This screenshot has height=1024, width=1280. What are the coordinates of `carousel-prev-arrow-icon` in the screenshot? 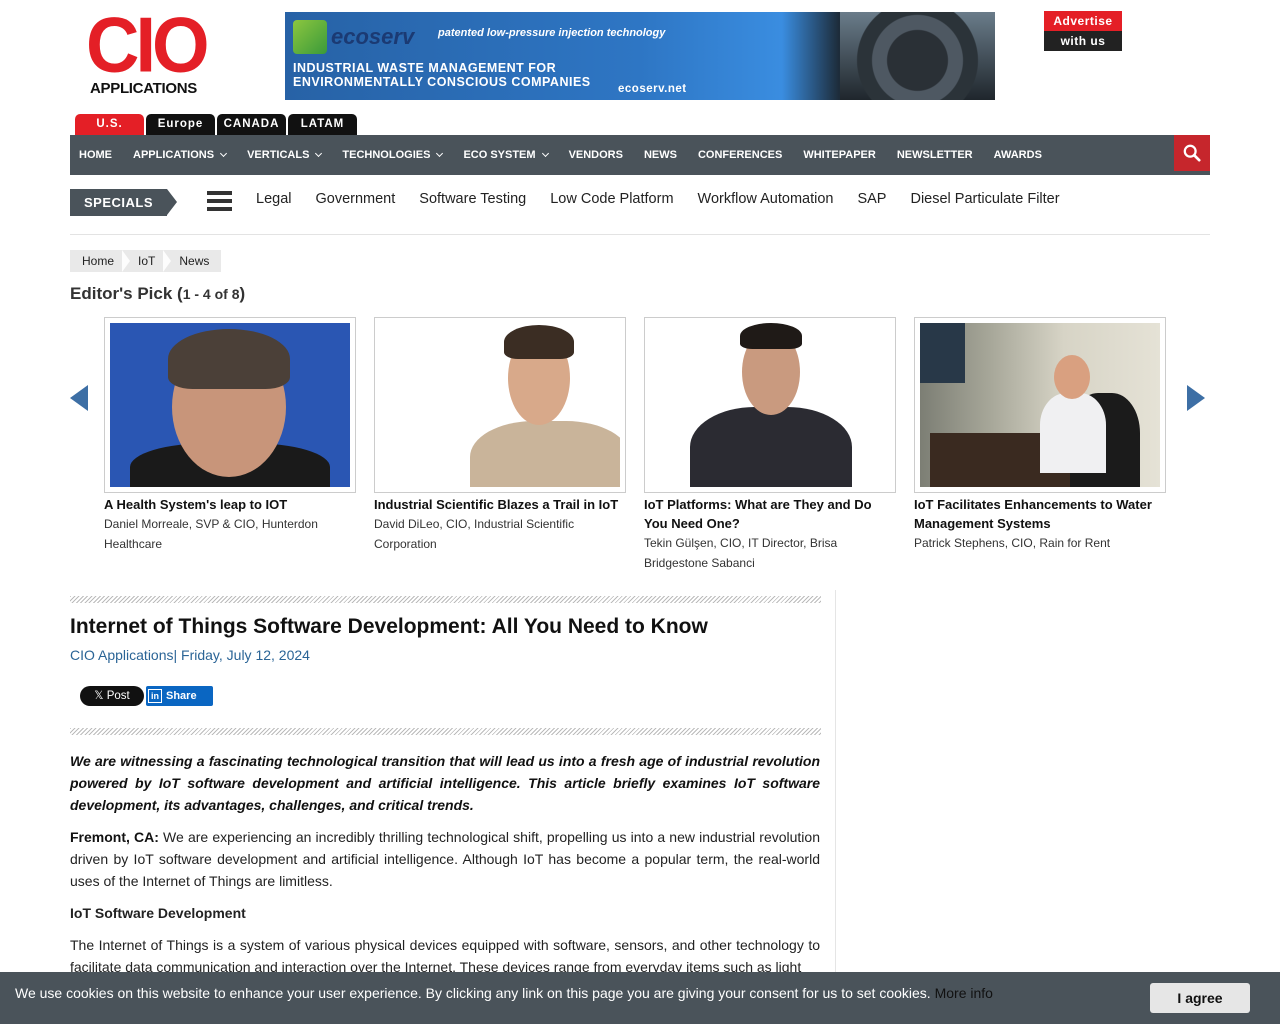 It's located at (79, 398).